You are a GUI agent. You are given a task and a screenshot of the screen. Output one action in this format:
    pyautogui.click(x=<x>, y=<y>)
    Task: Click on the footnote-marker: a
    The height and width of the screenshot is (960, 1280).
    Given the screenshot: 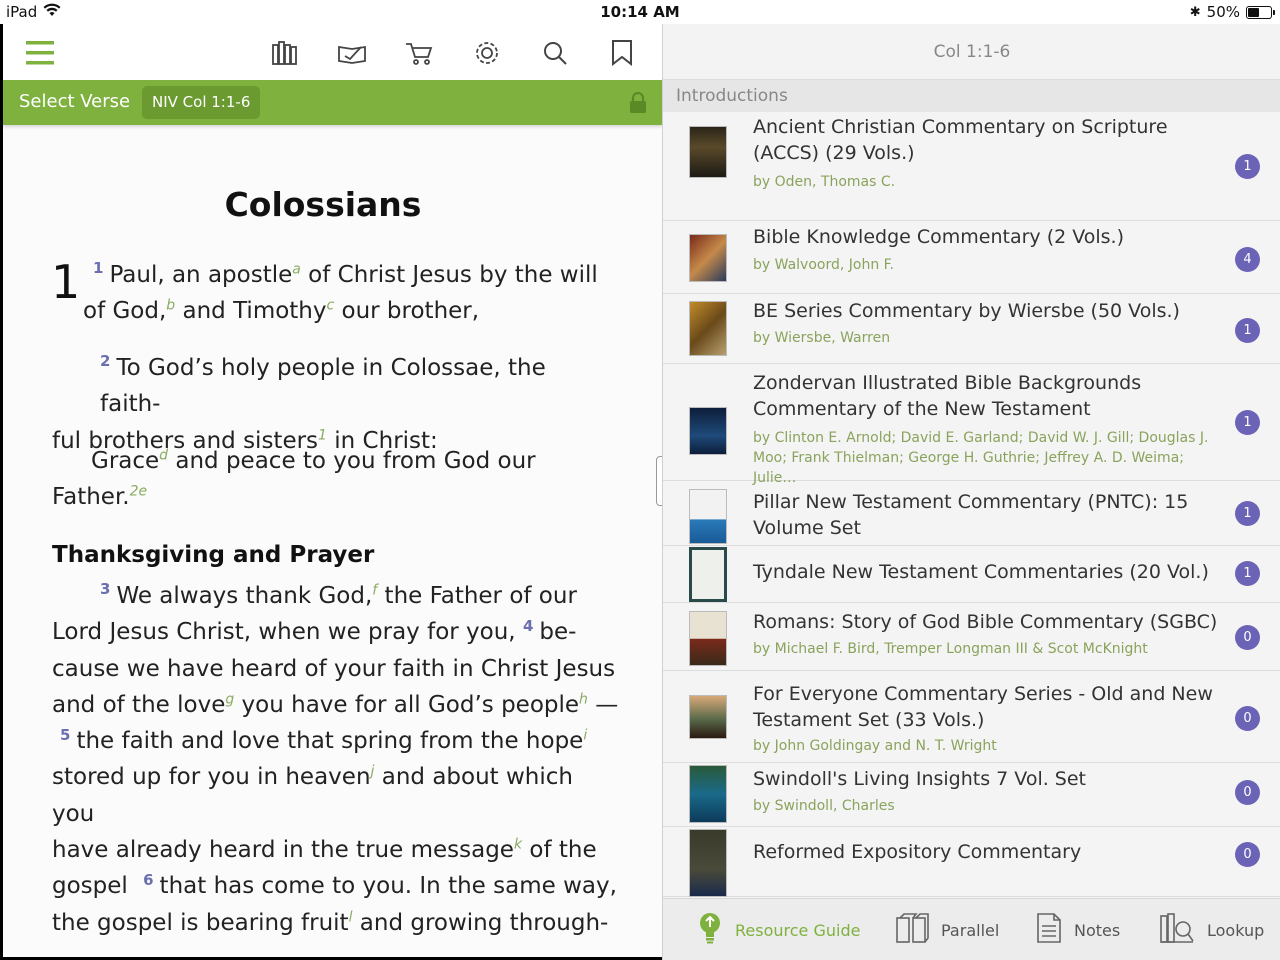 What is the action you would take?
    pyautogui.click(x=296, y=269)
    